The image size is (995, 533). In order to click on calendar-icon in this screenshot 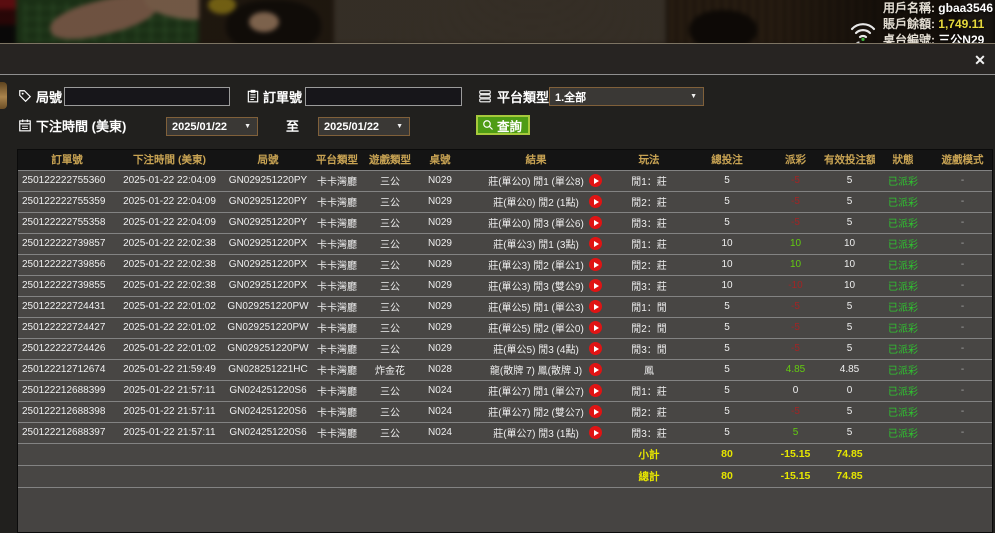, I will do `click(25, 125)`.